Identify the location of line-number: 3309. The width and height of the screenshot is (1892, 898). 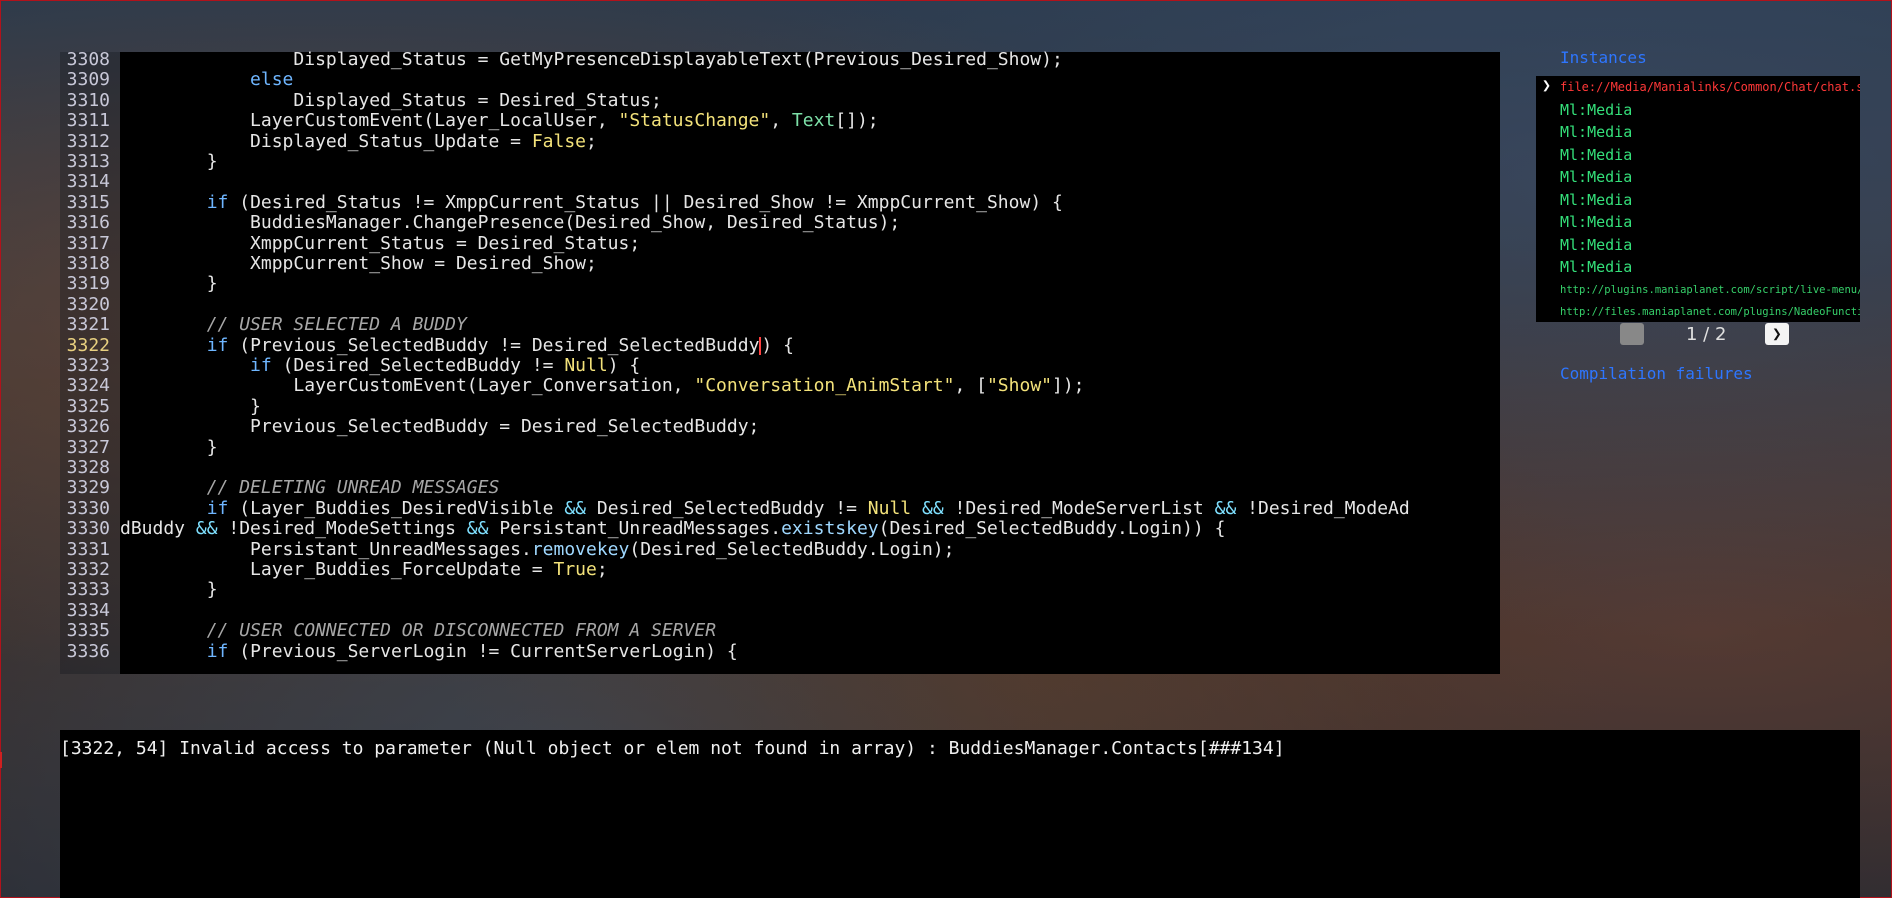
(88, 80).